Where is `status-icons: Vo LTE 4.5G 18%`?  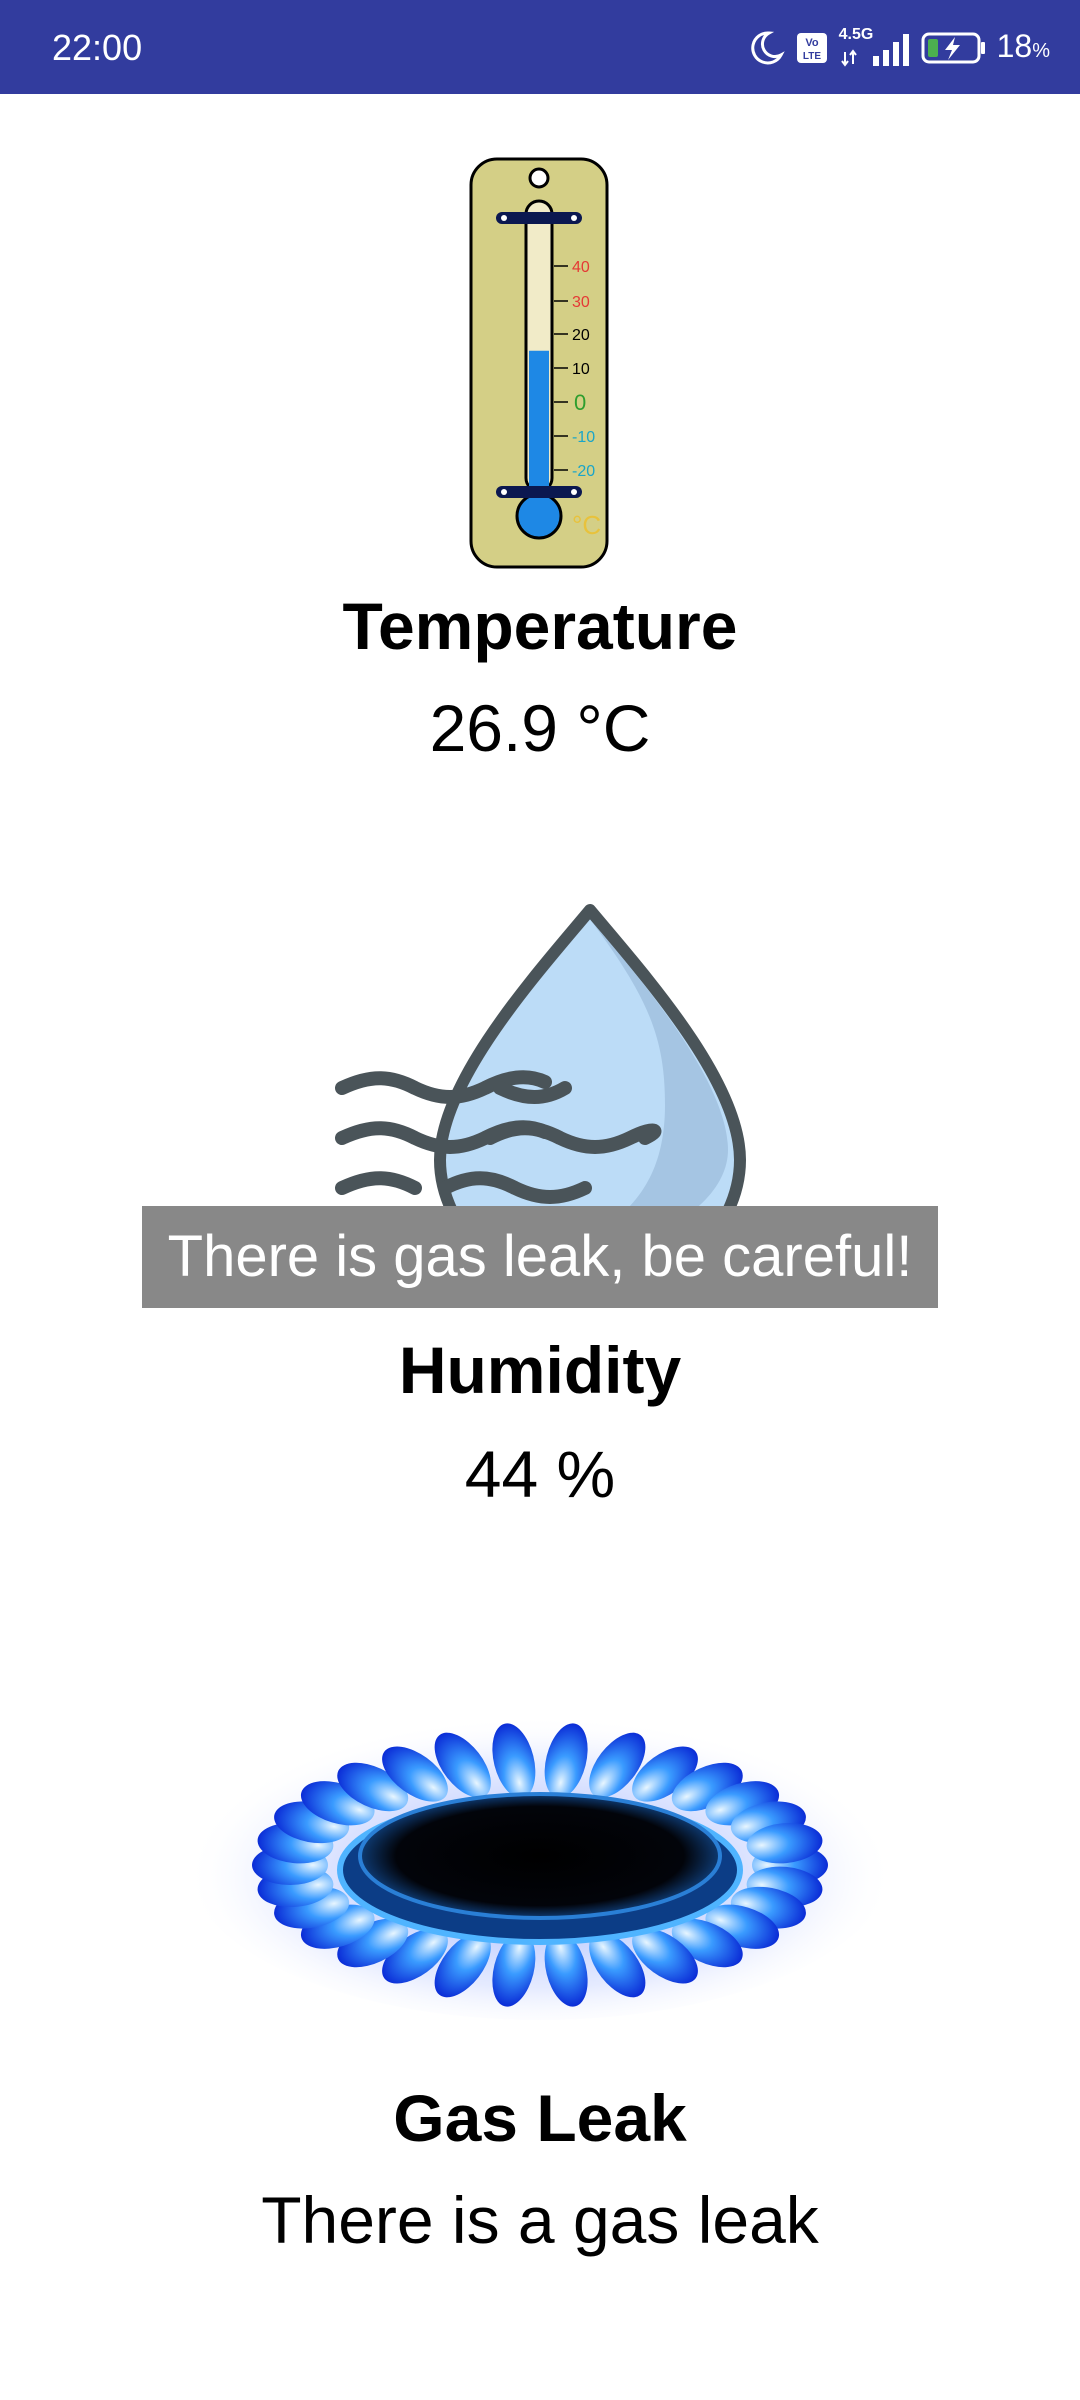
status-icons: Vo LTE 4.5G 18% is located at coordinates (898, 48).